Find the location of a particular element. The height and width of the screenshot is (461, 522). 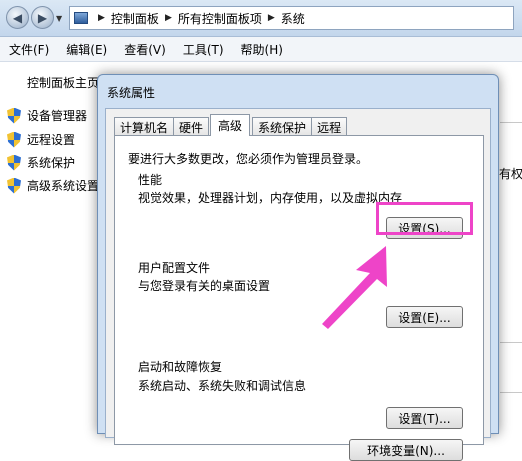

tab-strip: 计算机名 硬件 高级 系统保护 远程 is located at coordinates (231, 125).